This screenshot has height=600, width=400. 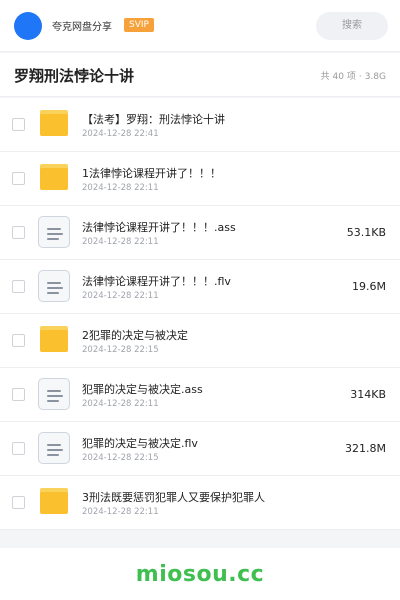 What do you see at coordinates (159, 227) in the screenshot?
I see `file-name: 法律悖论课程开讲了！！！.ass` at bounding box center [159, 227].